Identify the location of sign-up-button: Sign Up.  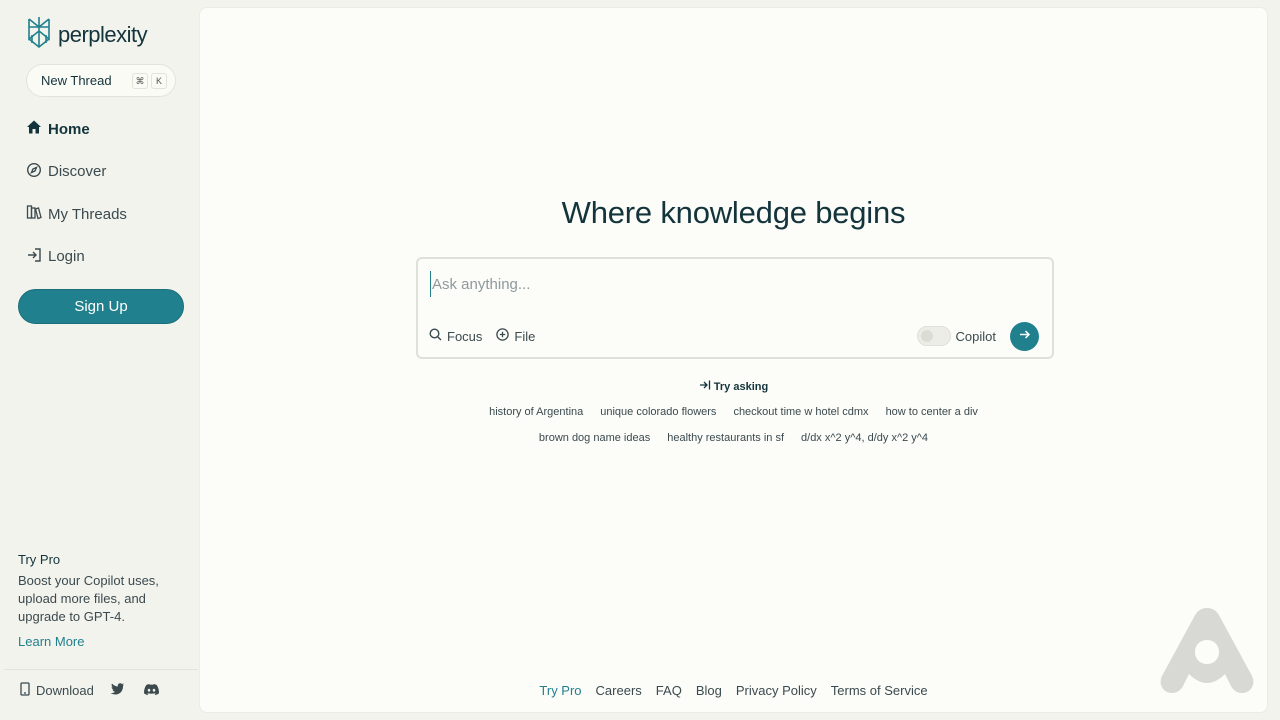
(101, 306).